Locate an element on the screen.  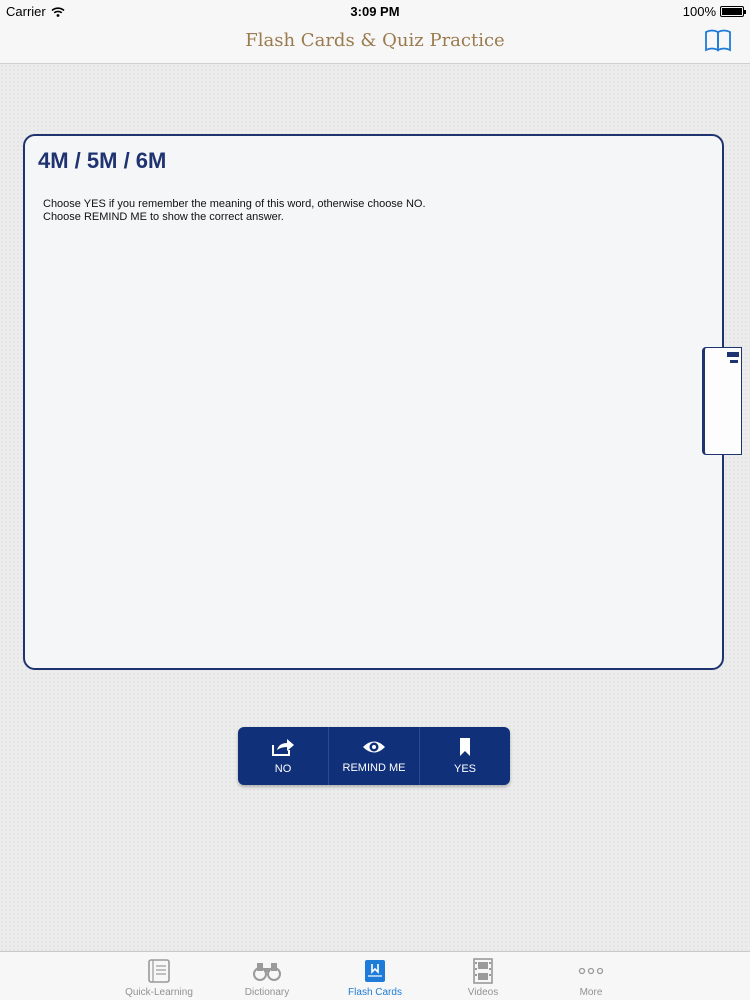
tab-dictionary: Dictionary is located at coordinates (267, 976).